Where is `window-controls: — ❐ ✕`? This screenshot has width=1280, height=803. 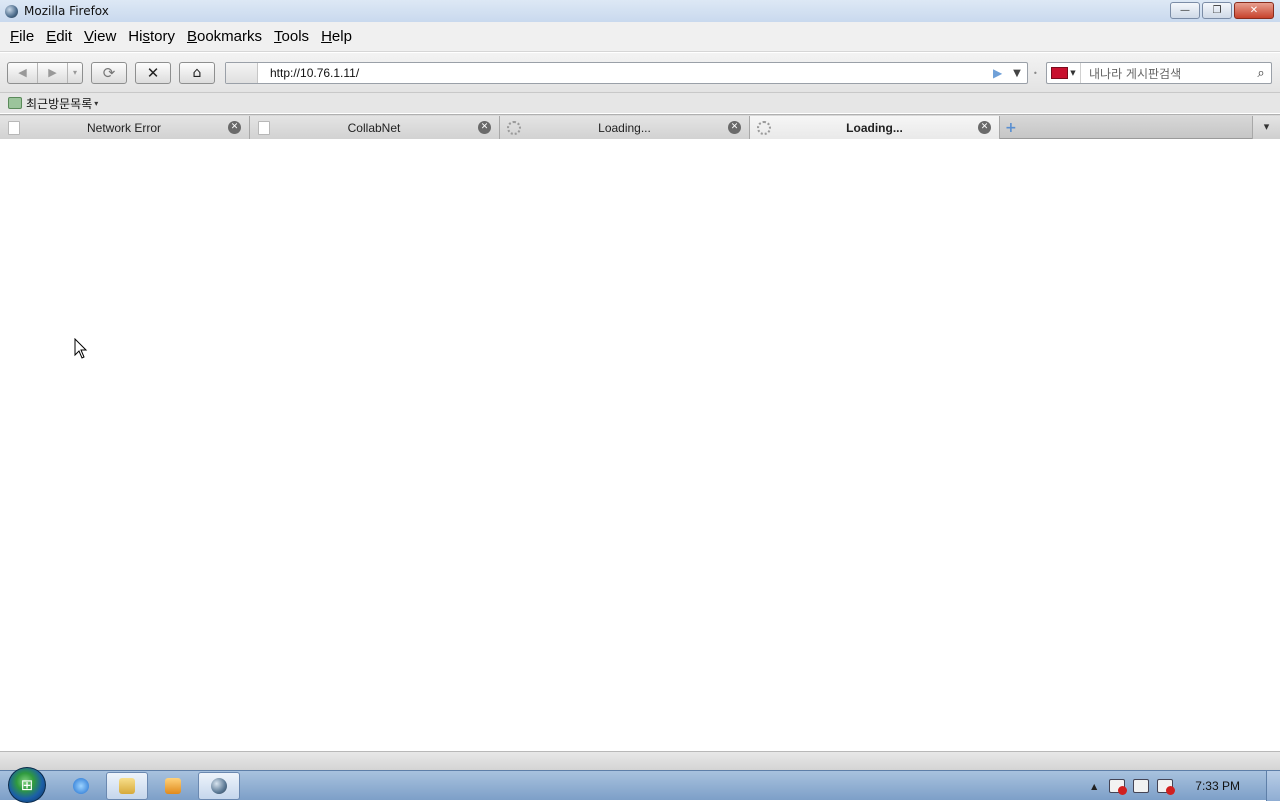
window-controls: — ❐ ✕ is located at coordinates (1222, 10).